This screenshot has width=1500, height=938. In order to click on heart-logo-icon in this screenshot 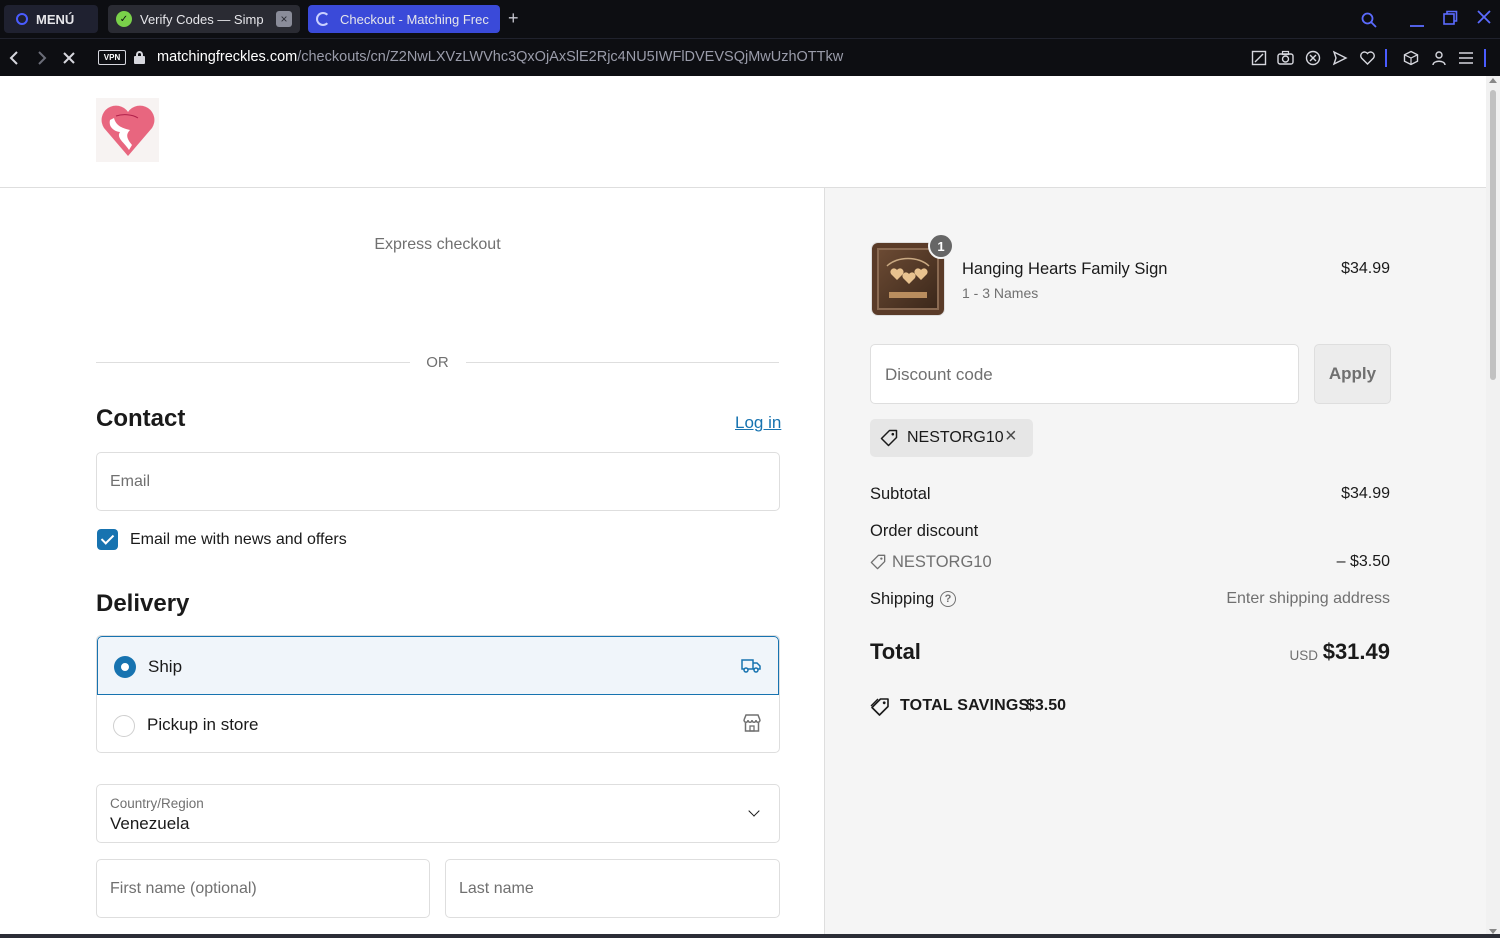, I will do `click(128, 130)`.